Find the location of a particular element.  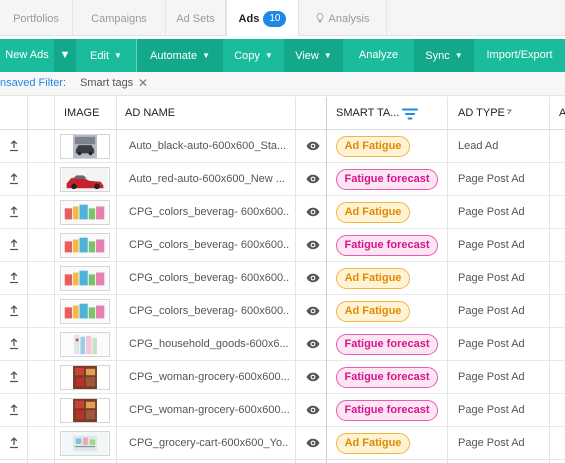

filter-bar: nsaved Filter: Smart tags ✕ is located at coordinates (282, 84).